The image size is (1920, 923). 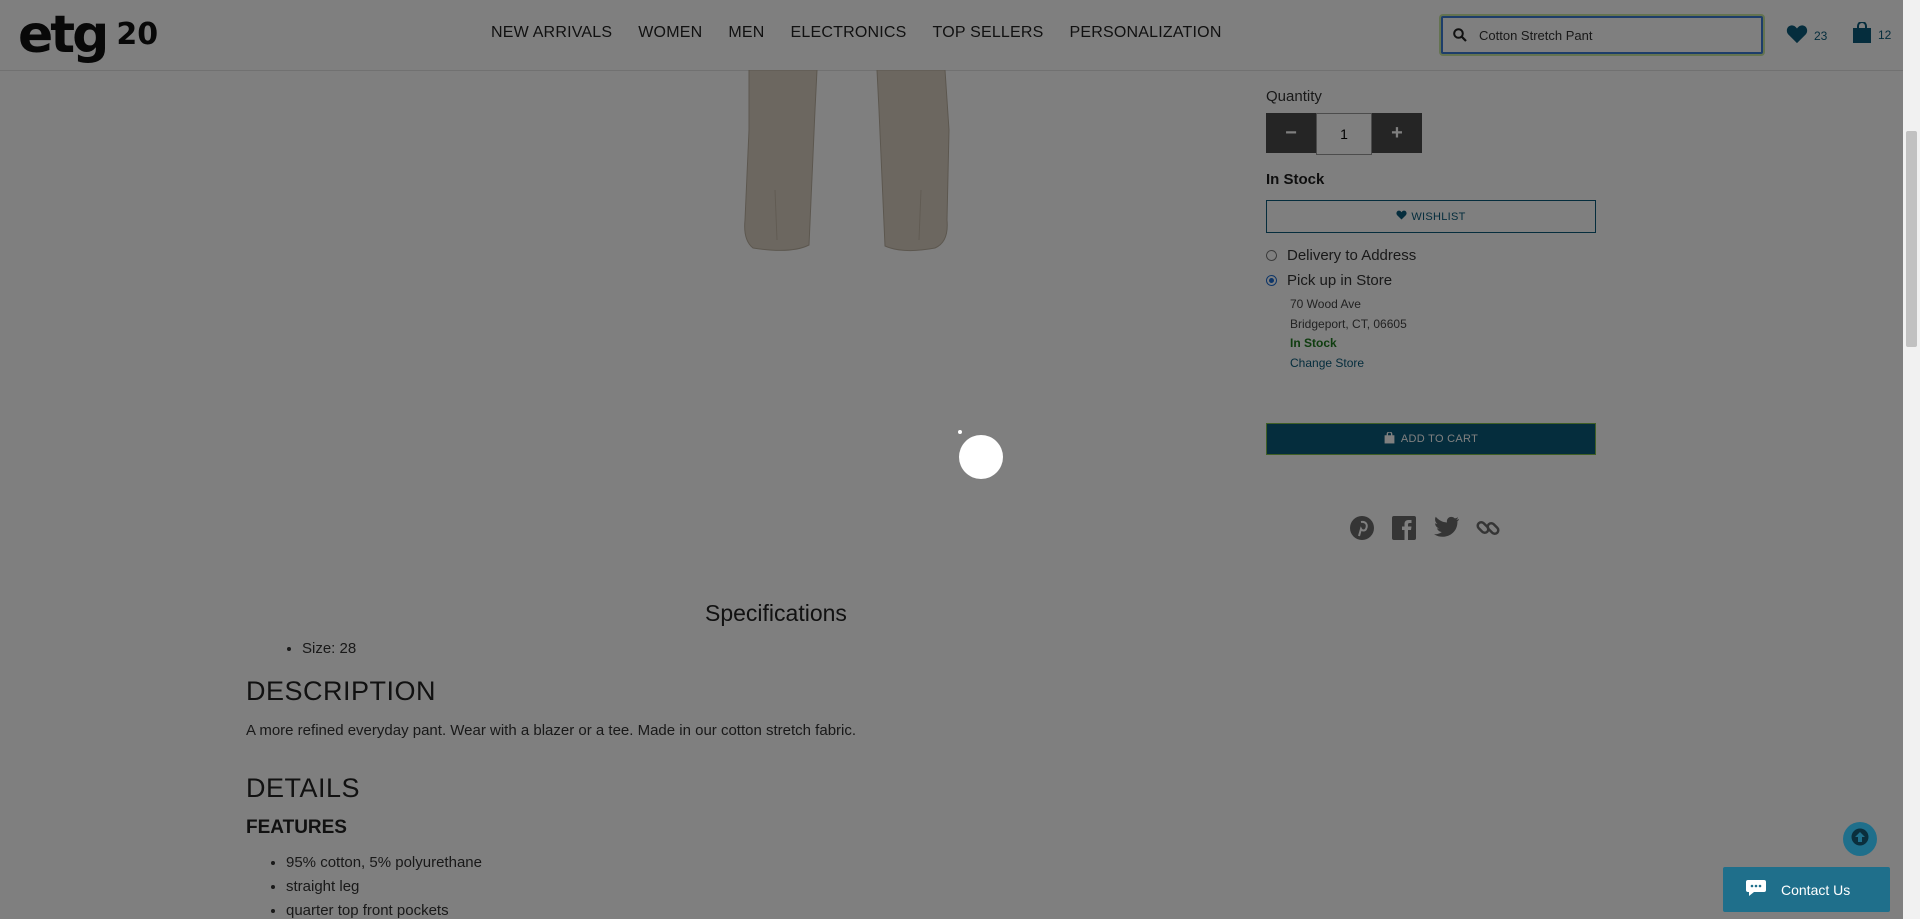 I want to click on loading-spinner-dot, so click(x=960, y=432).